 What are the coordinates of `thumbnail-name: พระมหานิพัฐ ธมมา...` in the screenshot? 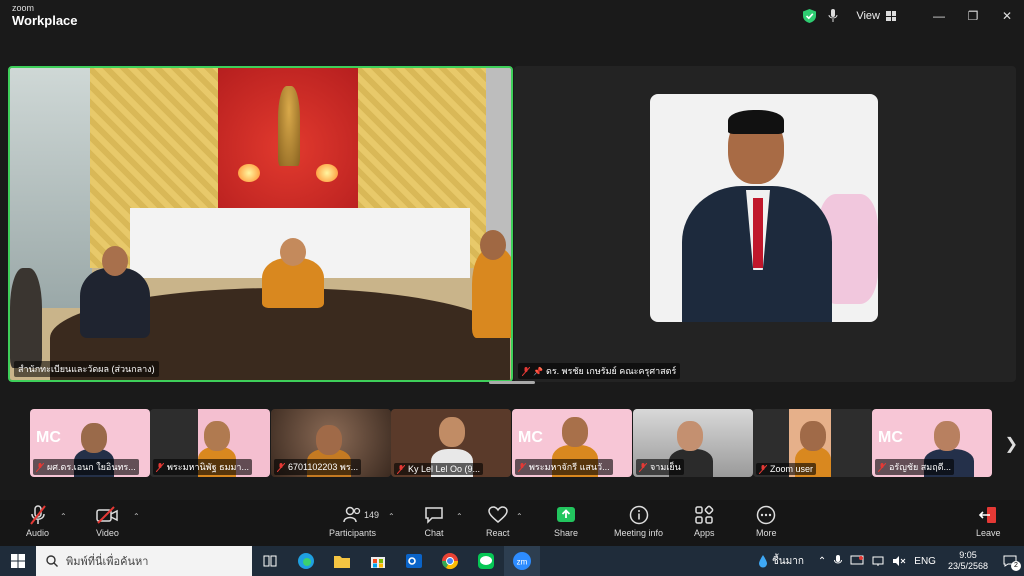 It's located at (202, 467).